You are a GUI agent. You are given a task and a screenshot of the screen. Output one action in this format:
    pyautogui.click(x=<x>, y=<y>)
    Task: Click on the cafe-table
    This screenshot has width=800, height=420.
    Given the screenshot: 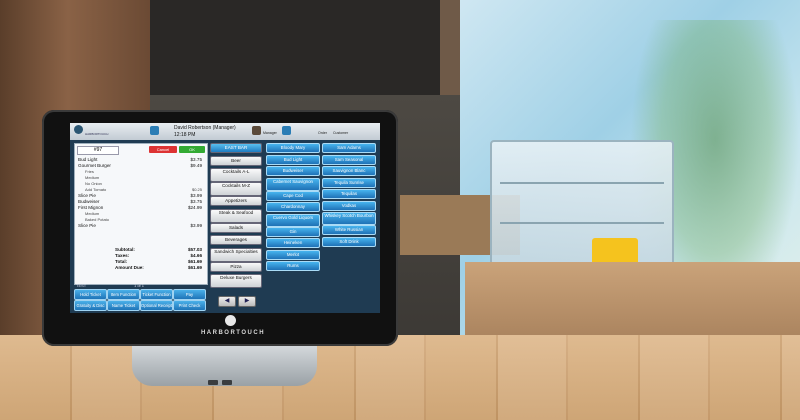 What is the action you would take?
    pyautogui.click(x=632, y=302)
    